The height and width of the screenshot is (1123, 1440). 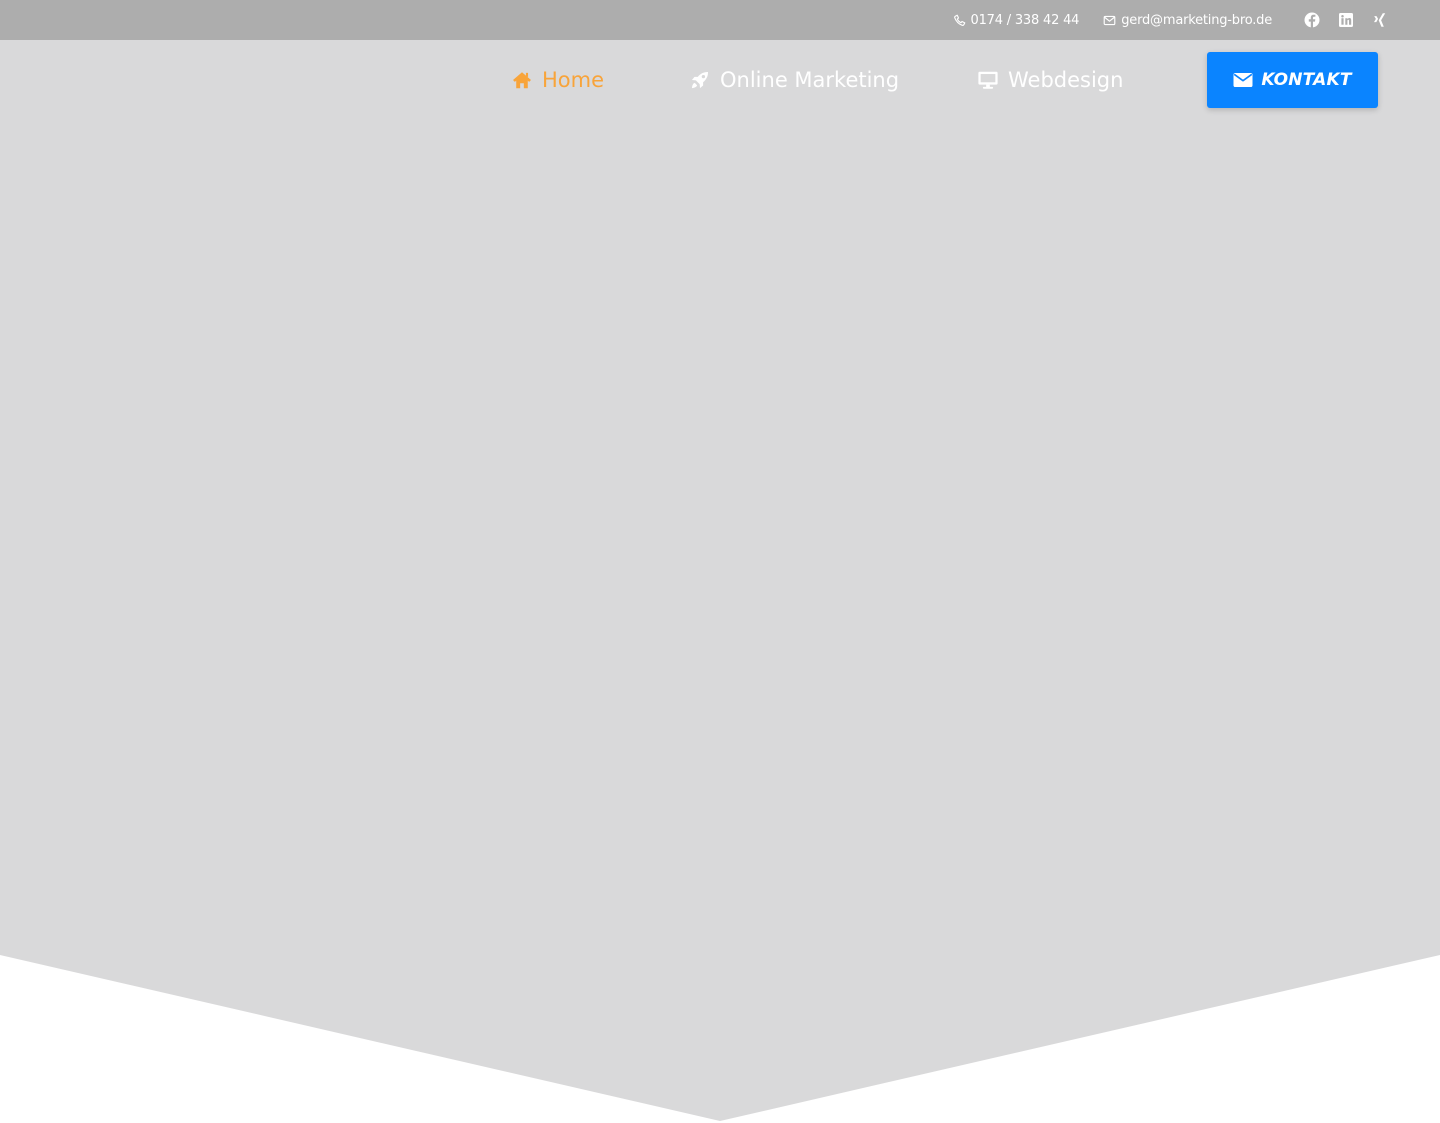 I want to click on rocket-icon, so click(x=699, y=80).